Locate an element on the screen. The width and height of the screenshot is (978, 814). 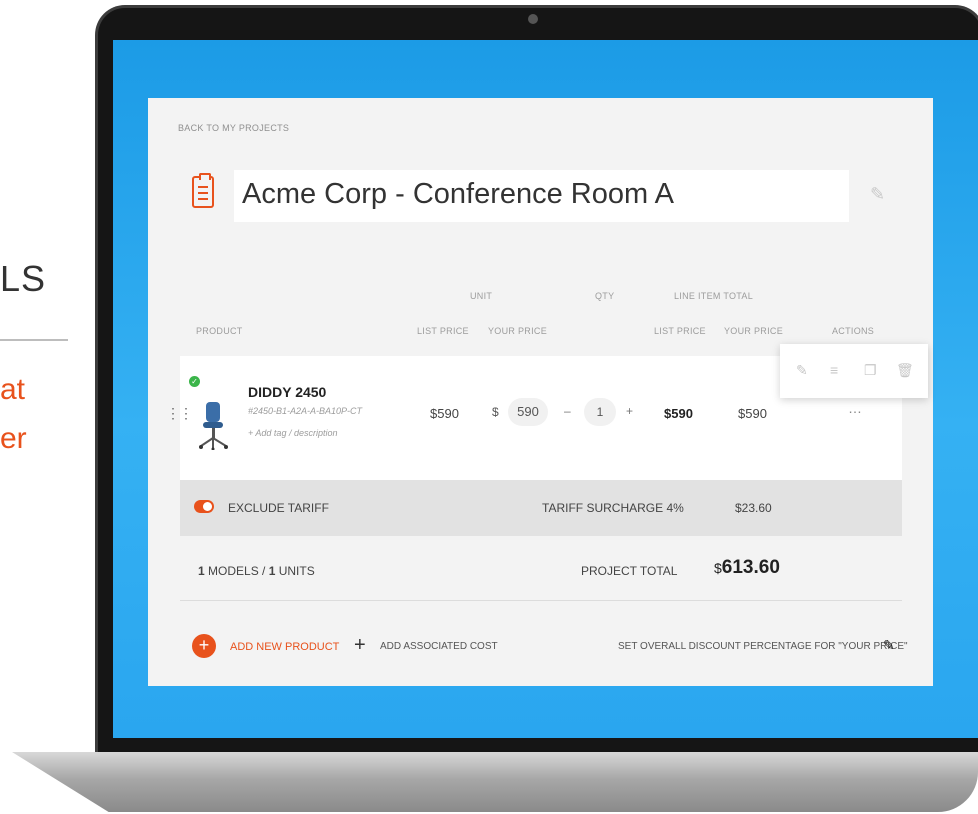
slide-heading: LS is located at coordinates (23, 278).